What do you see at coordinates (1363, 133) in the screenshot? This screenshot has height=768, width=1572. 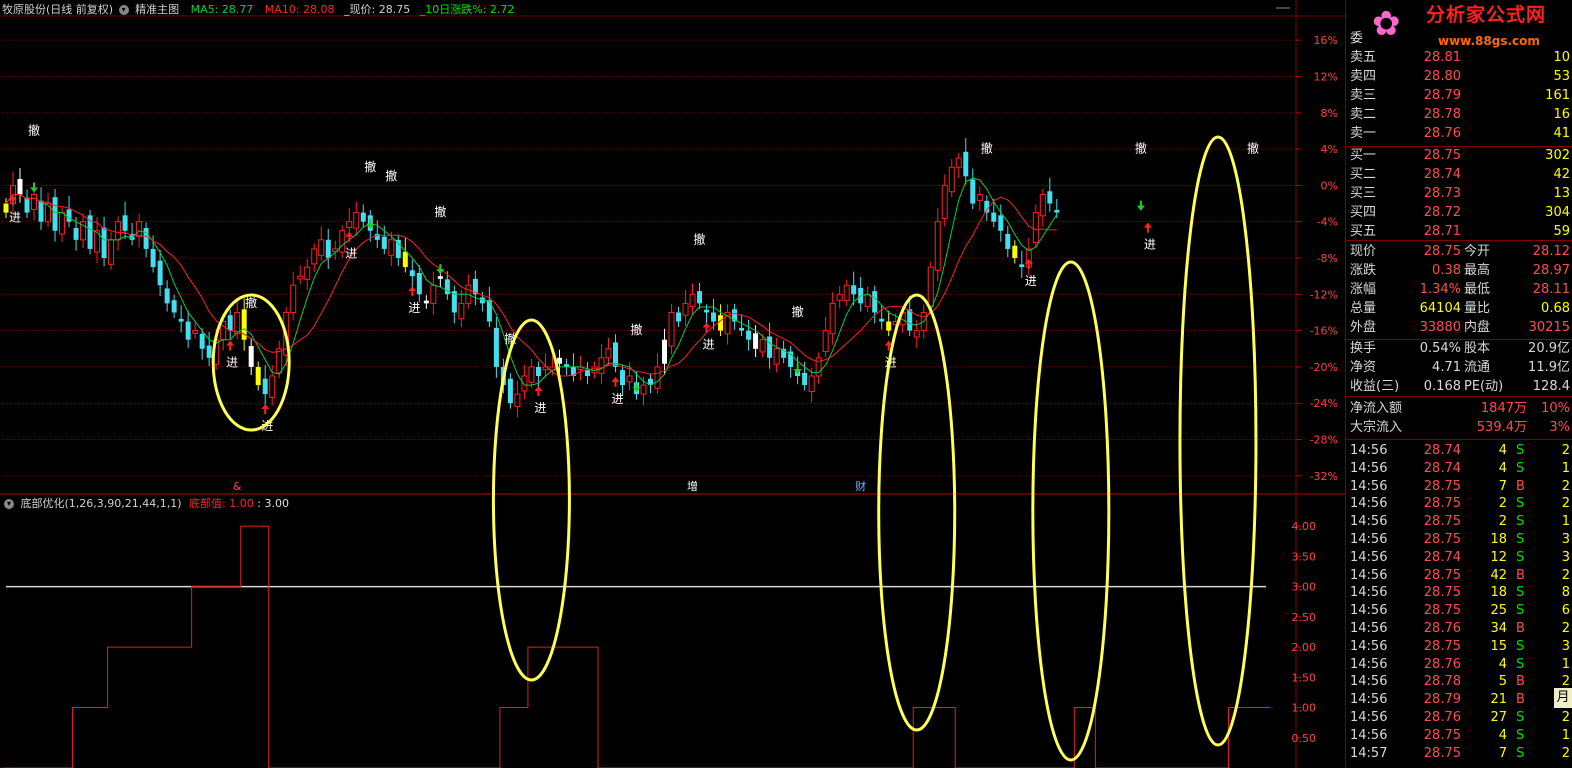 I see `ask-row-cell: 卖一` at bounding box center [1363, 133].